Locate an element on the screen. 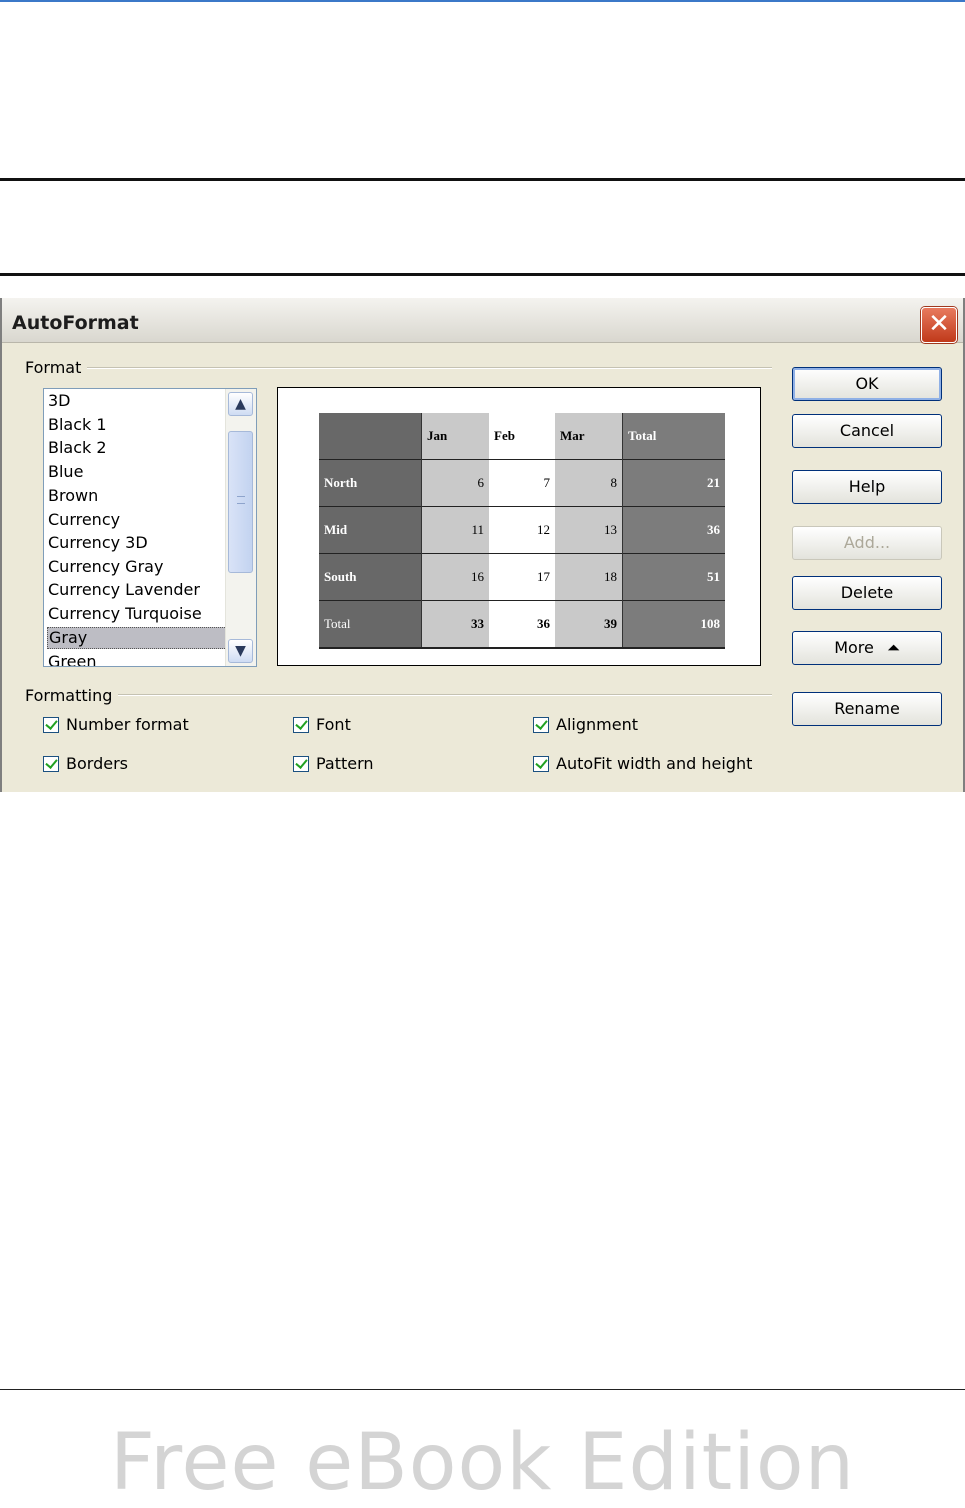 The height and width of the screenshot is (1508, 965). preview-cell: North is located at coordinates (370, 483).